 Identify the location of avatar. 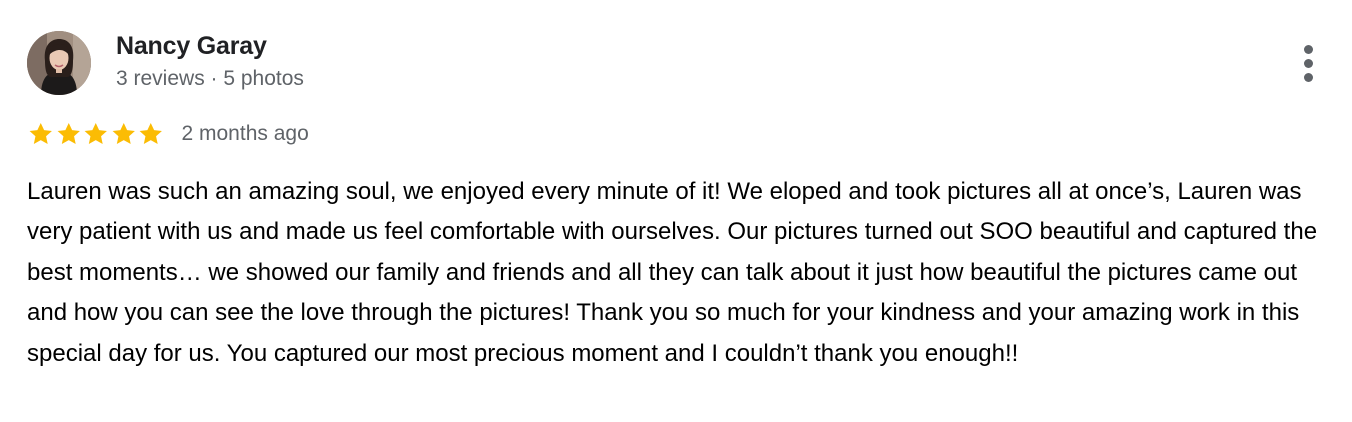
(59, 63).